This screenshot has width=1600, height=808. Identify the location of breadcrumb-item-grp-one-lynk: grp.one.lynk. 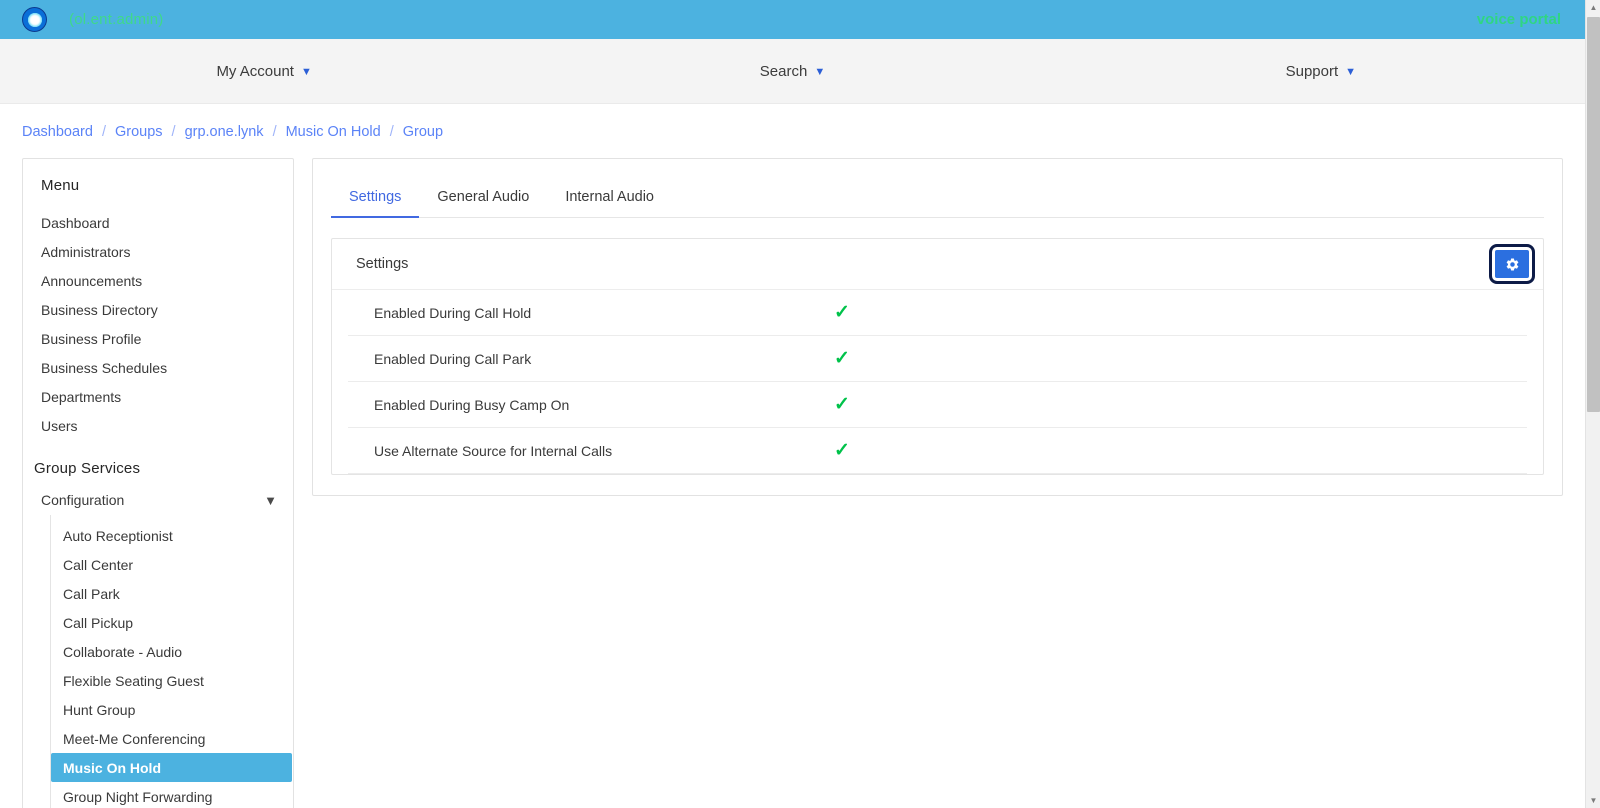
(224, 132).